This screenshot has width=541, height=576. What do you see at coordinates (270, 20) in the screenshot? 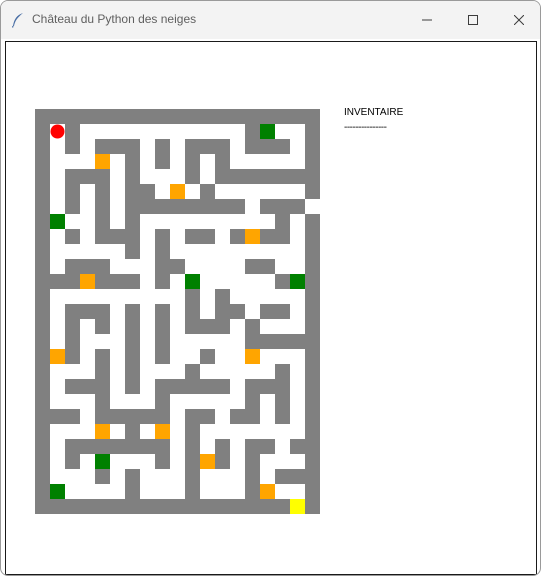
I see `title-bar: Château du Python des neiges` at bounding box center [270, 20].